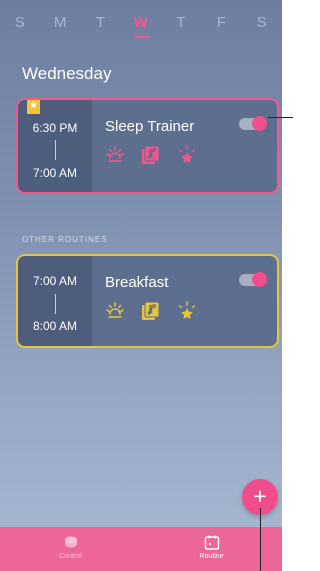 This screenshot has height=571, width=320. I want to click on day-tuesday: T, so click(101, 22).